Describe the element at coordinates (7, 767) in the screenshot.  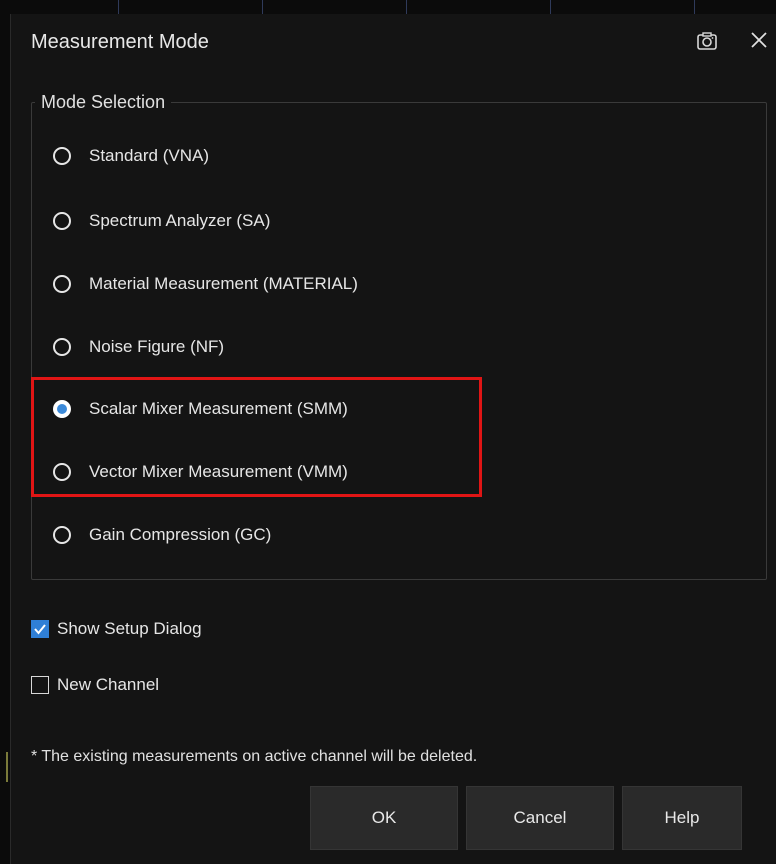
I see `trace-marker` at that location.